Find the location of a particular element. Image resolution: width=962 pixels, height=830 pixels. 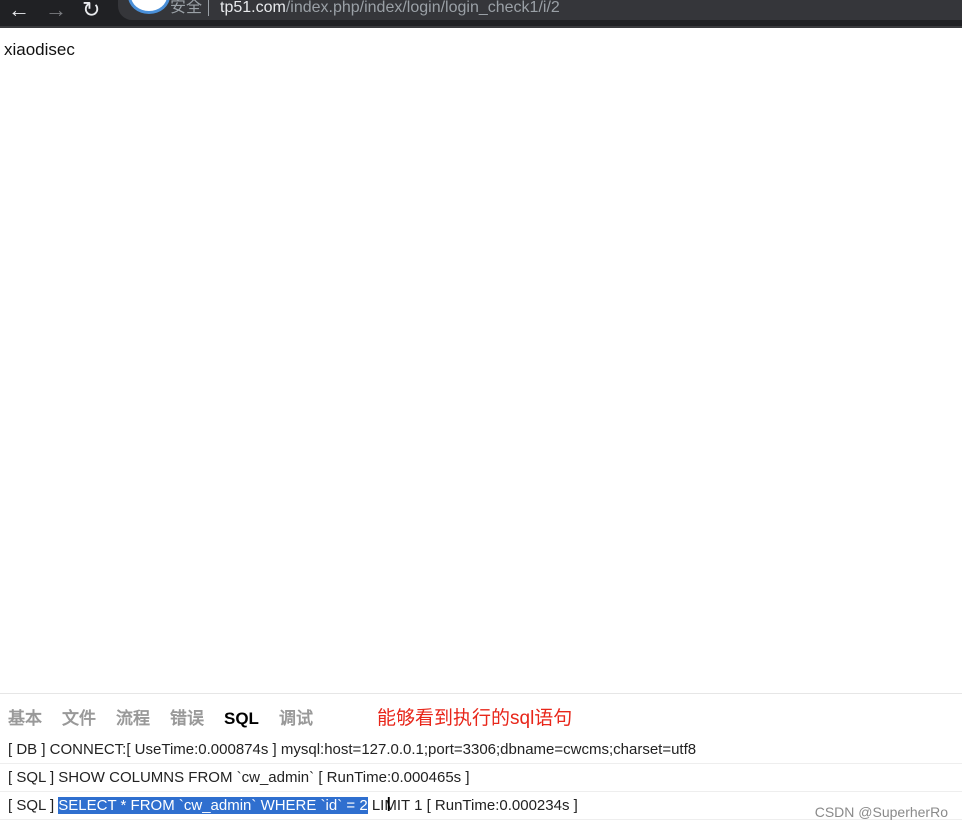

url-domain: tp51.com is located at coordinates (253, 8).